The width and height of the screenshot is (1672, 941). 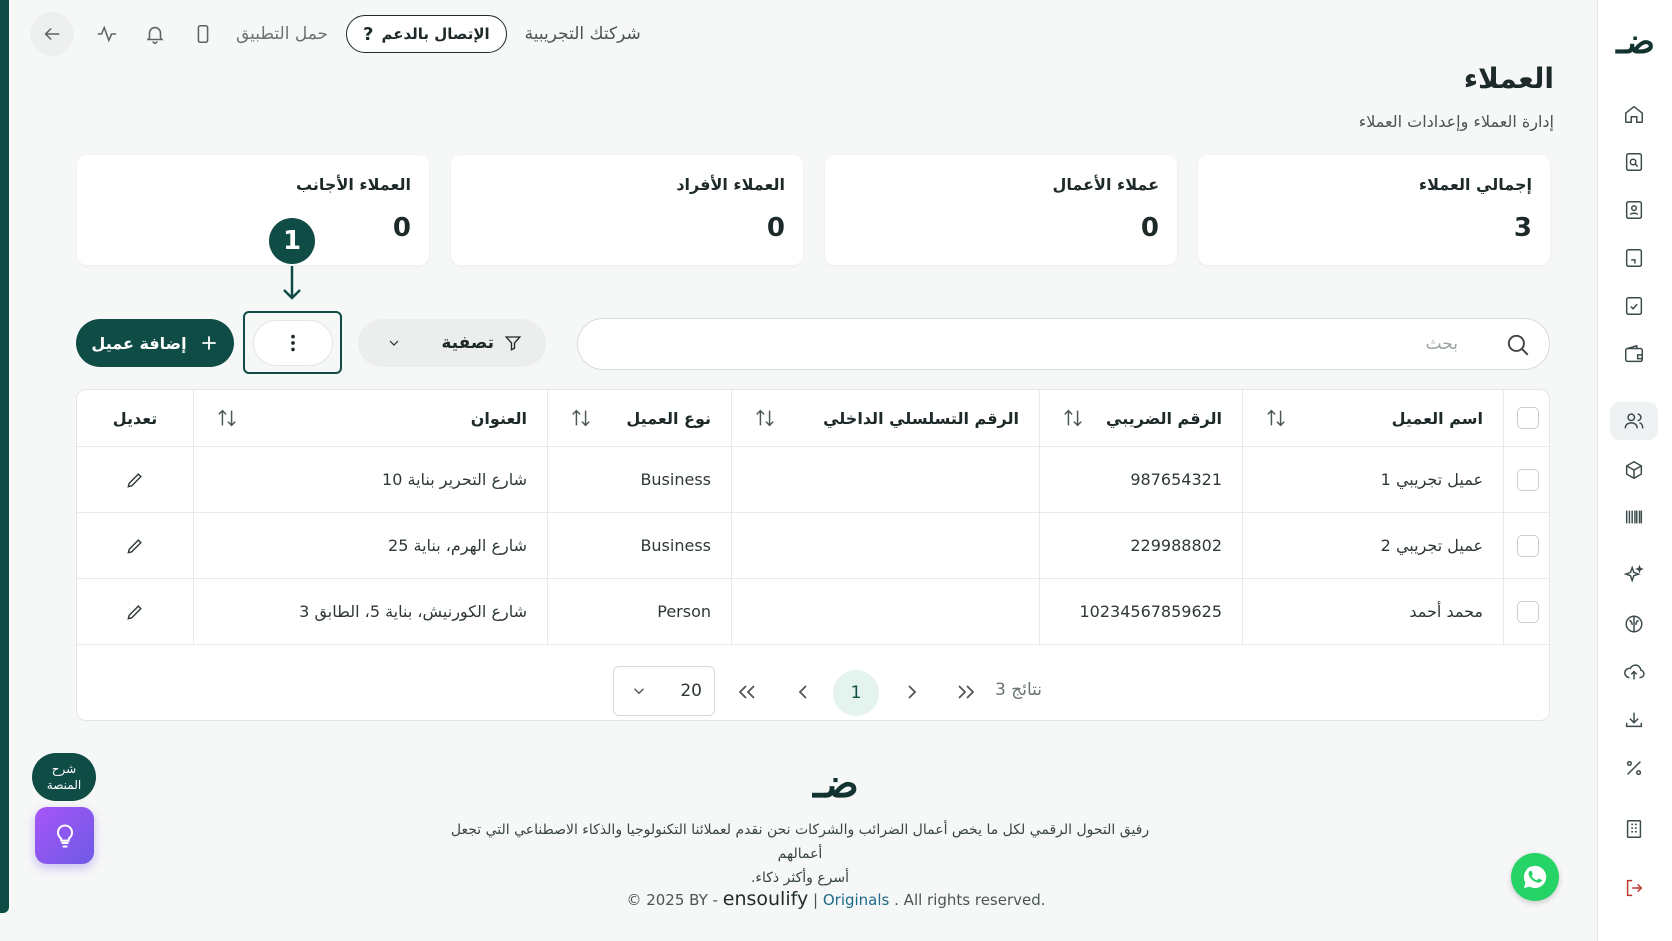 What do you see at coordinates (292, 241) in the screenshot?
I see `step-marker: 1` at bounding box center [292, 241].